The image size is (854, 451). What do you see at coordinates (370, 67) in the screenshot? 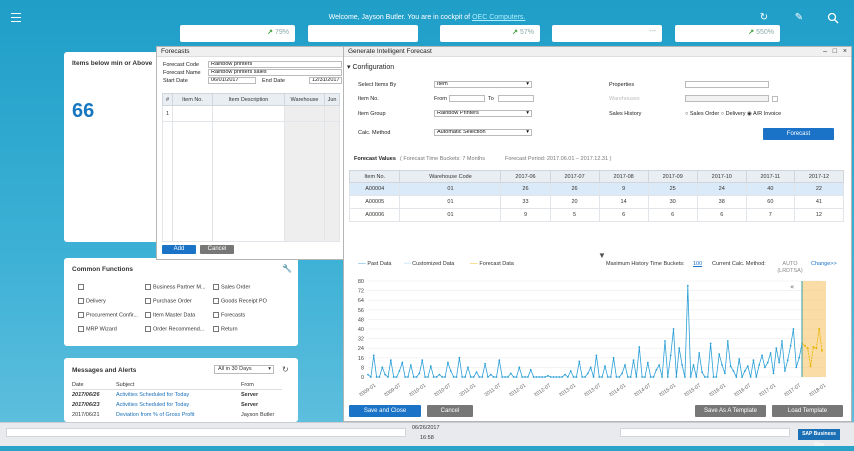
I see `configuration-section: ▾ Configuration` at bounding box center [370, 67].